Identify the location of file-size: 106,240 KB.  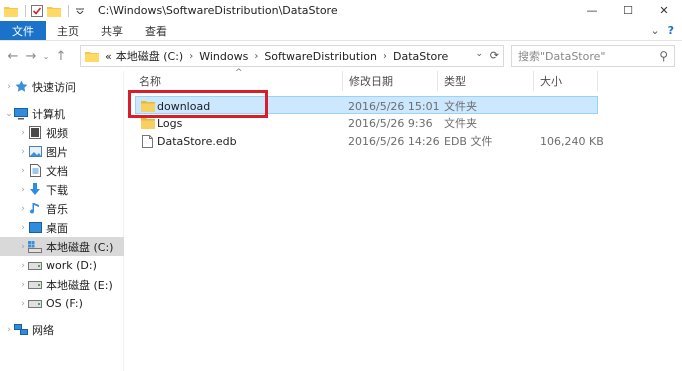
(572, 141).